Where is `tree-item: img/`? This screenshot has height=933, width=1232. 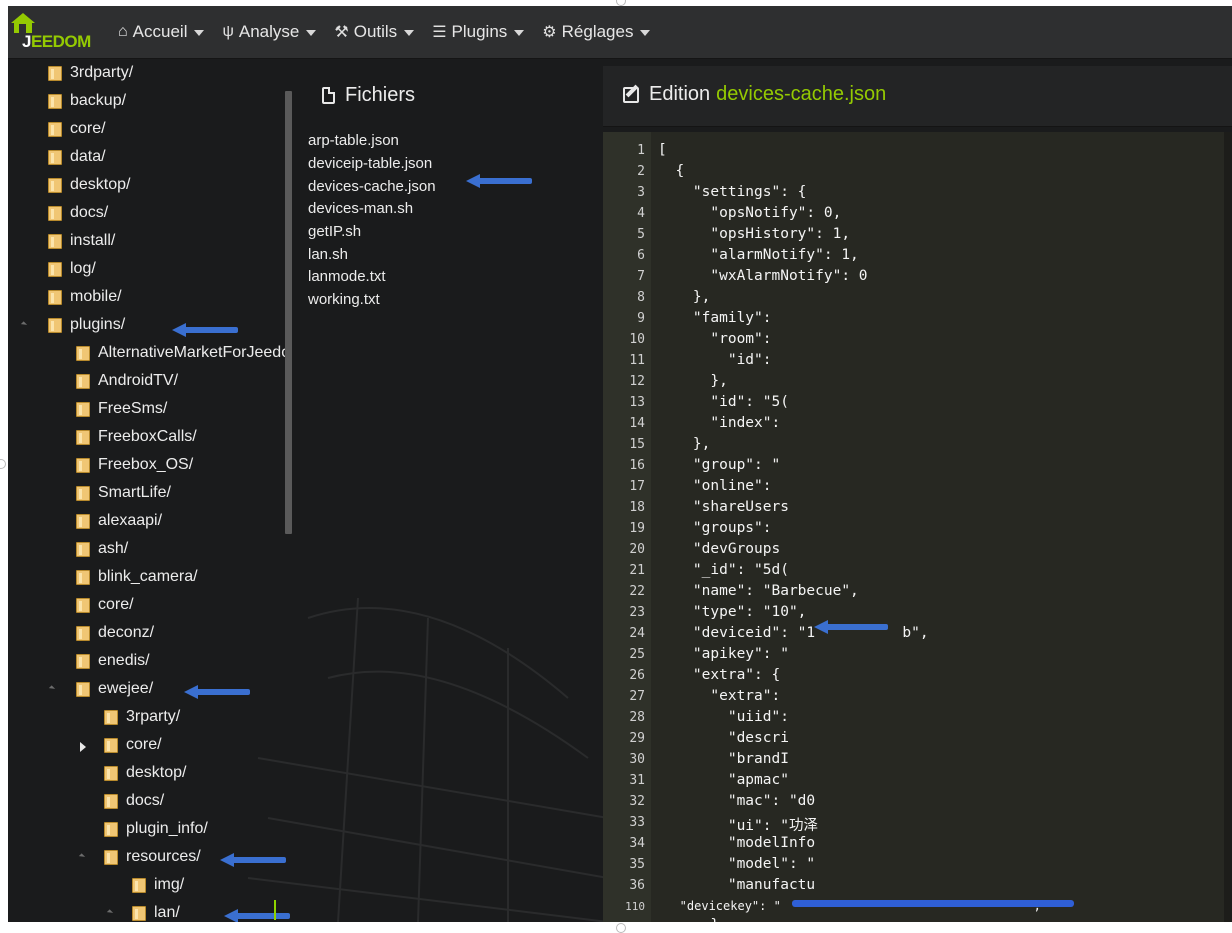 tree-item: img/ is located at coordinates (158, 885).